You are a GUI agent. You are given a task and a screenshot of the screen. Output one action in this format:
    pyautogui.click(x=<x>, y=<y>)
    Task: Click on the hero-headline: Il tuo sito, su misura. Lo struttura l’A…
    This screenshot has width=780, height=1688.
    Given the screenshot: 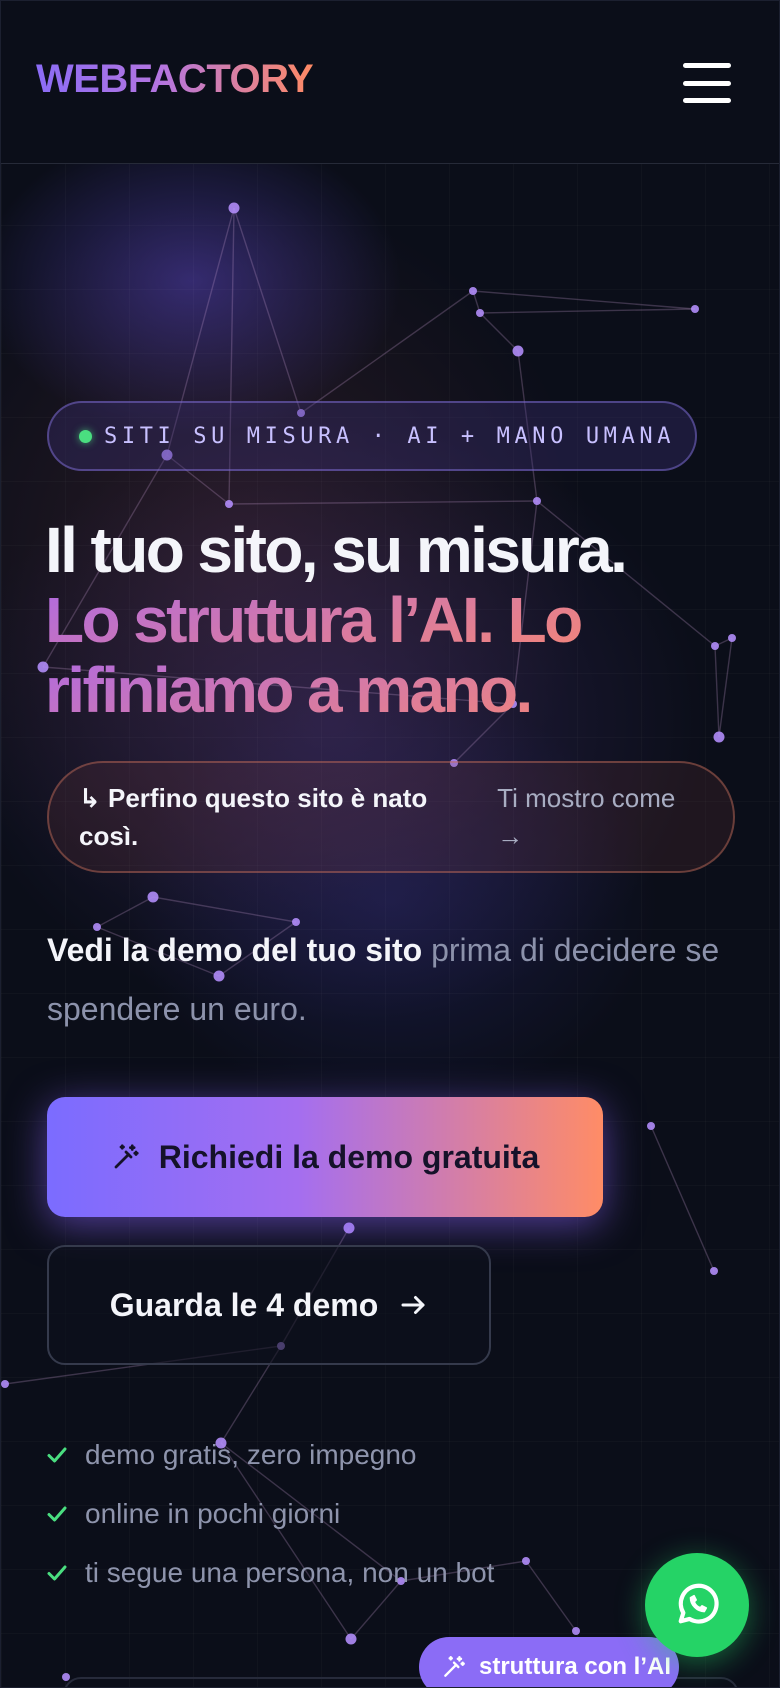 What is the action you would take?
    pyautogui.click(x=395, y=620)
    